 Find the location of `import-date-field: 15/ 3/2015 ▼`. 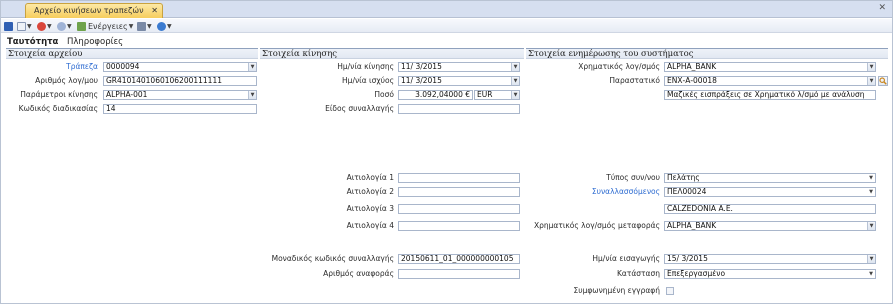

import-date-field: 15/ 3/2015 ▼ is located at coordinates (770, 259).